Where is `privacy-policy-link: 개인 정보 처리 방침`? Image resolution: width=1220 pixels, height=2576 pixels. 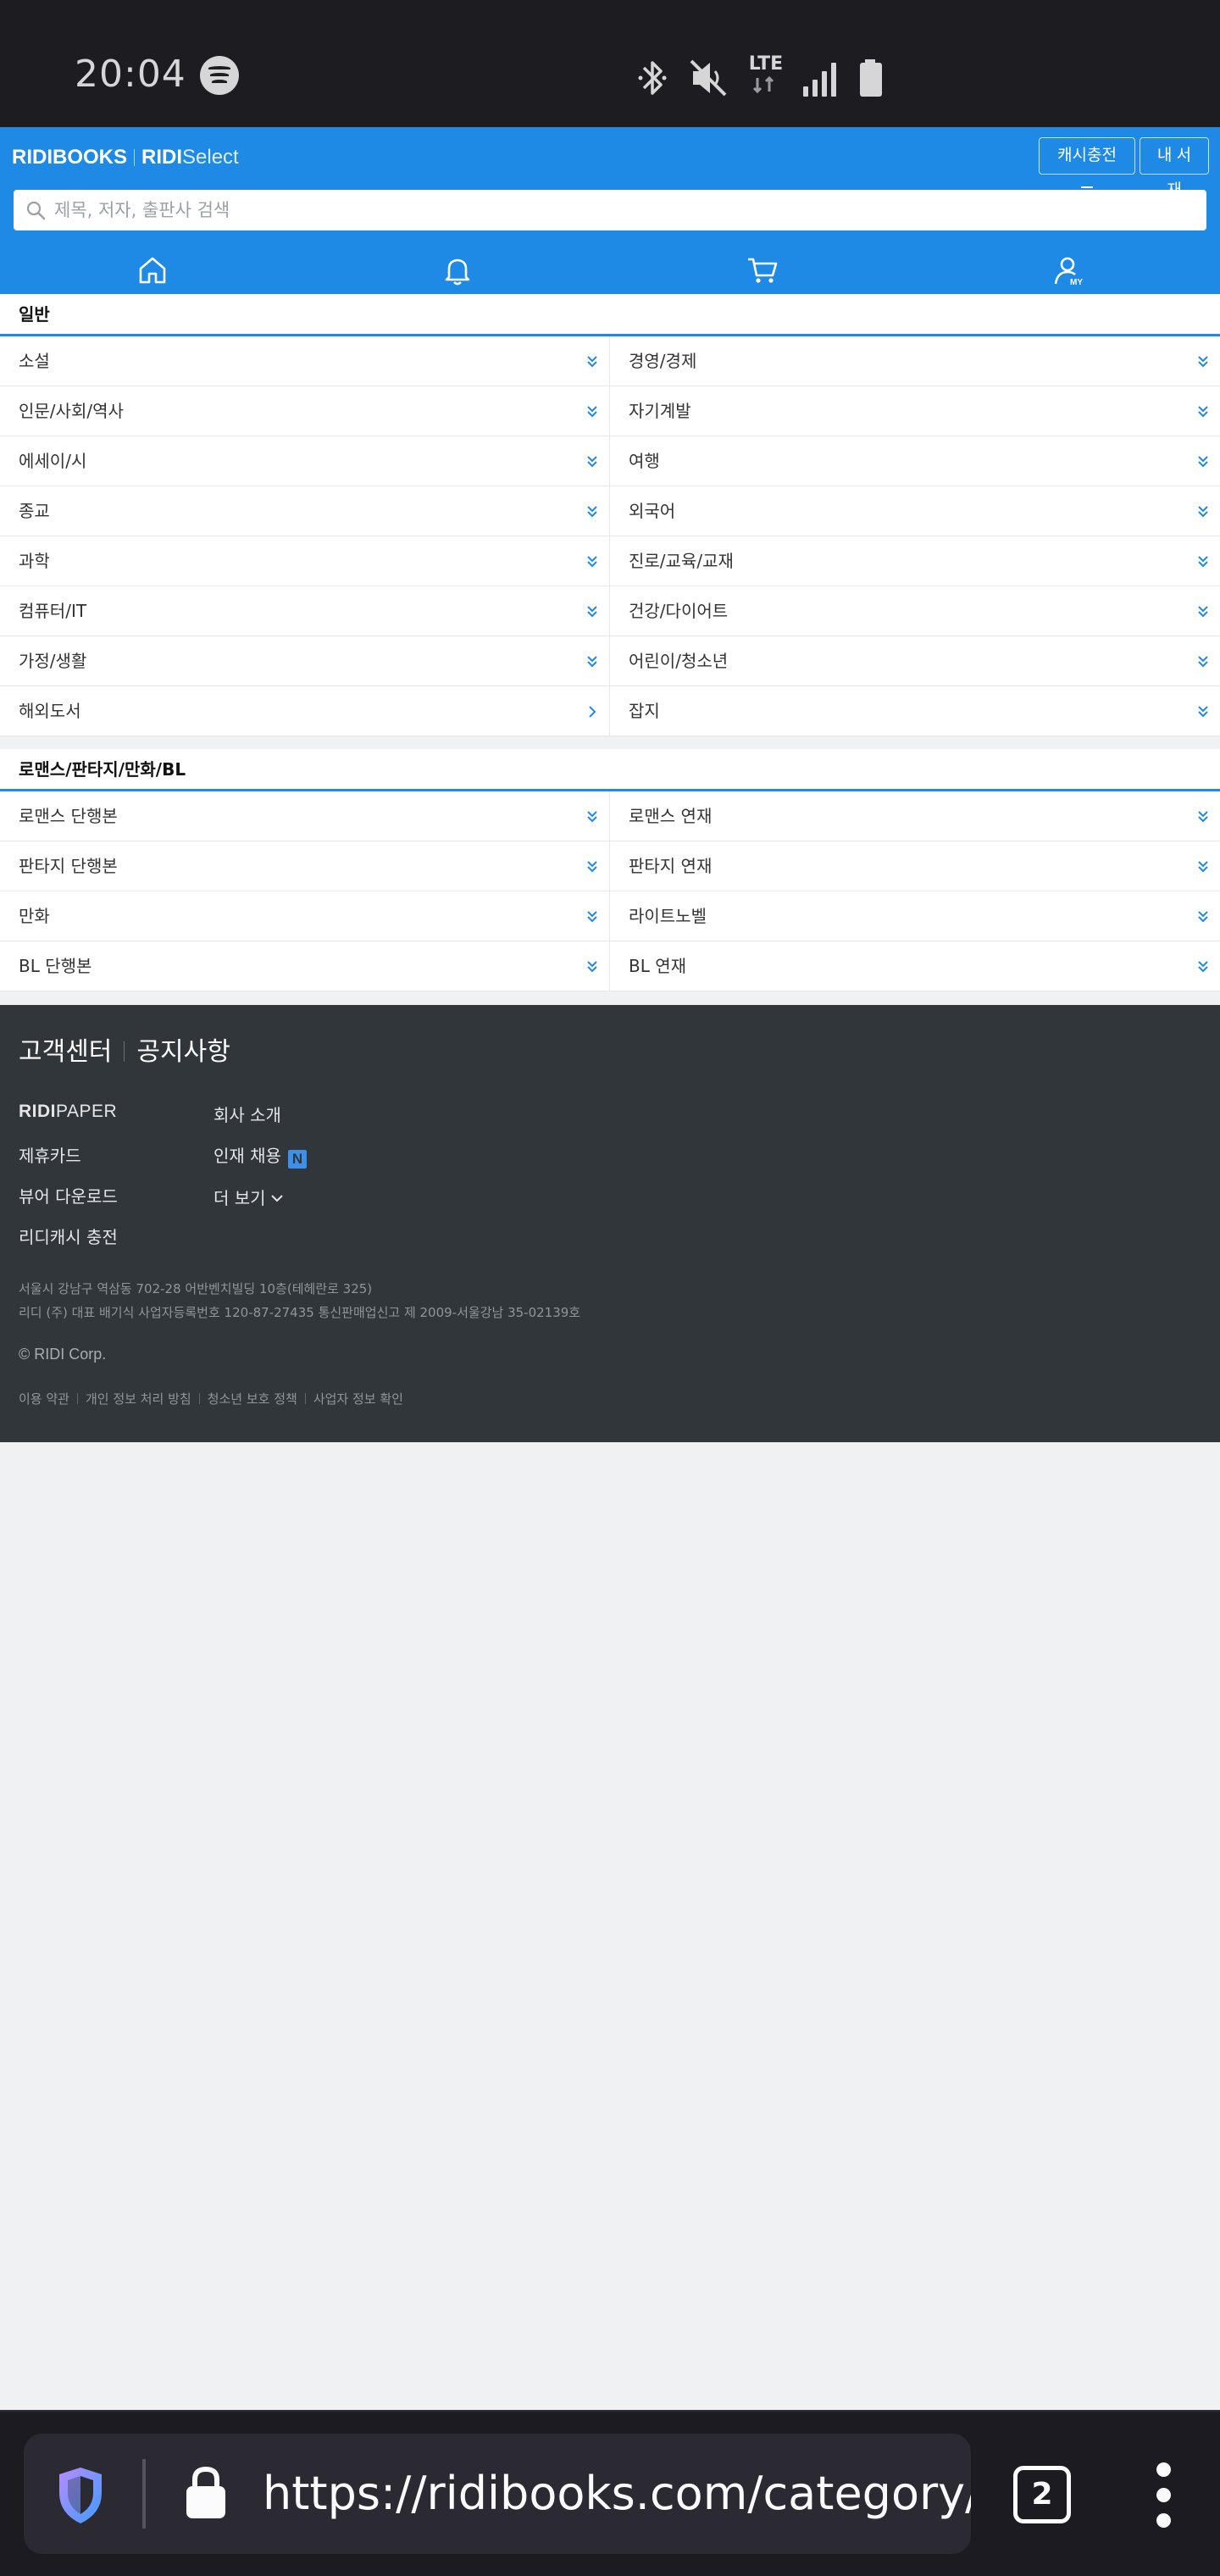 privacy-policy-link: 개인 정보 처리 방침 is located at coordinates (138, 1399).